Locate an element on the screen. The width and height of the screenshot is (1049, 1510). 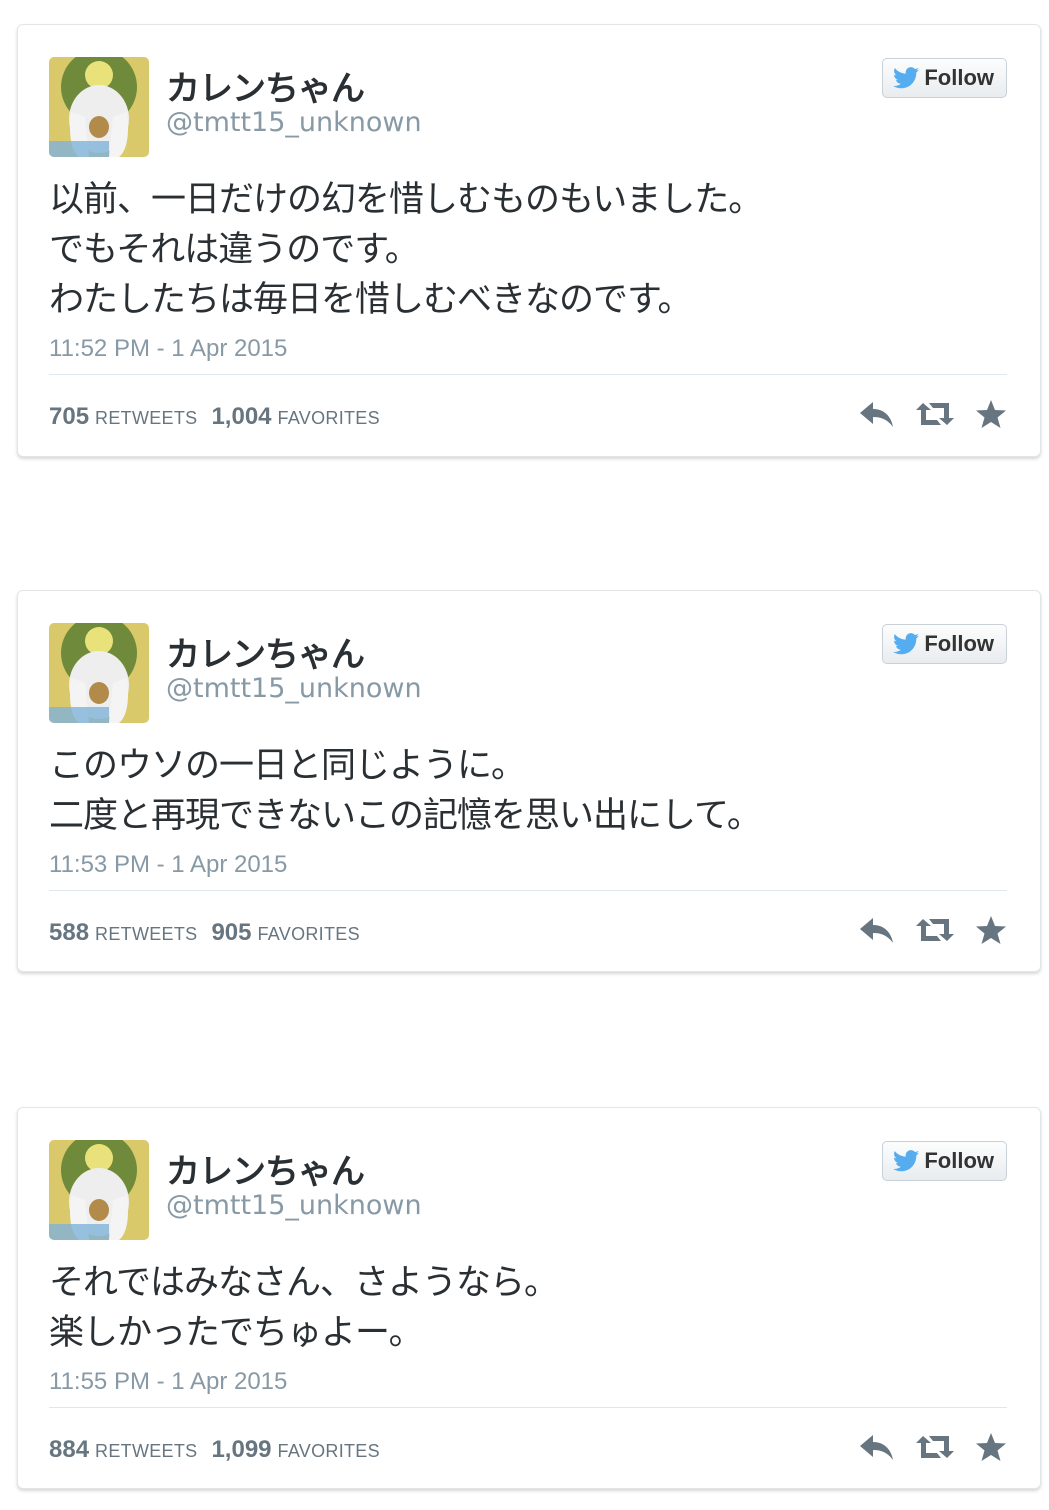
stats: 705 RETWEETS 1,004 FAVORITES is located at coordinates (214, 417).